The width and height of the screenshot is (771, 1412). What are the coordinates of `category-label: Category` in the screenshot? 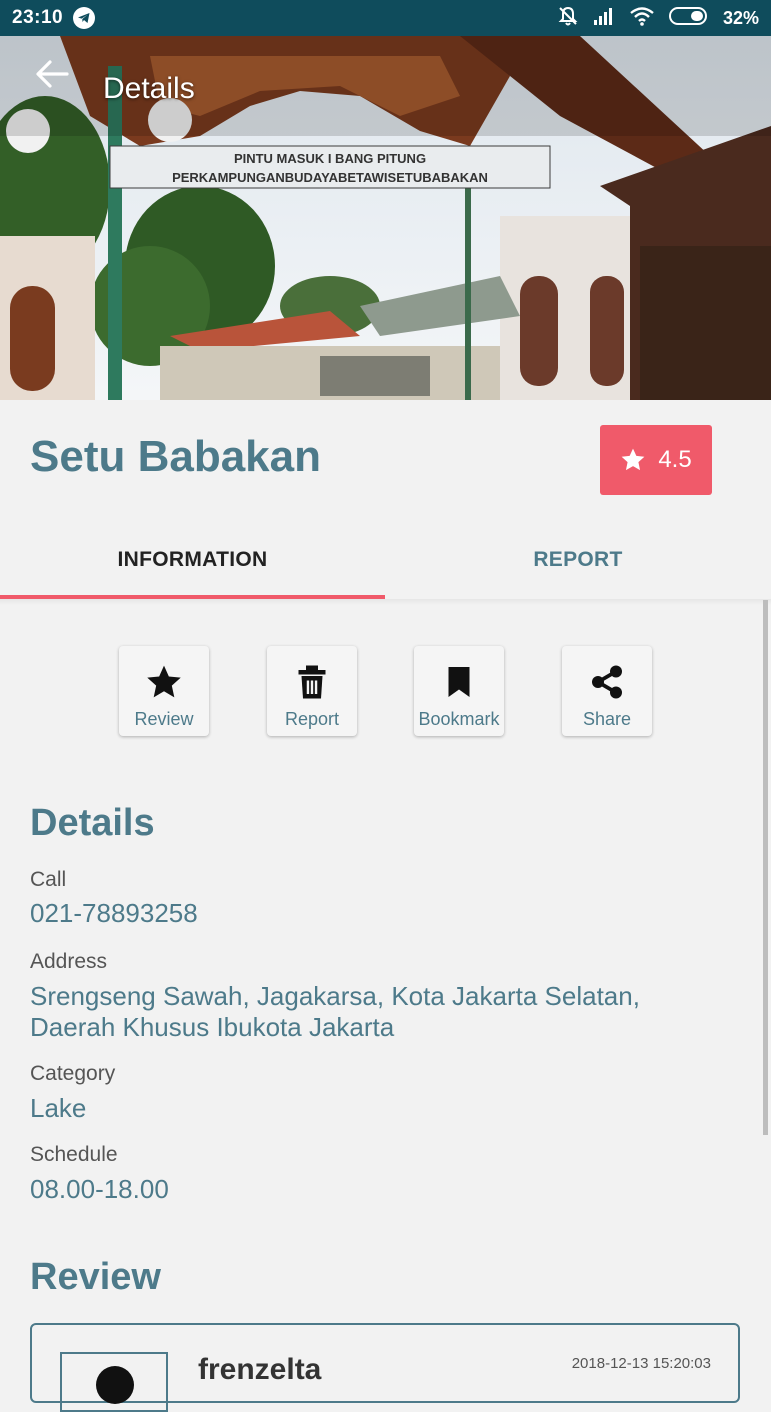 It's located at (73, 1073).